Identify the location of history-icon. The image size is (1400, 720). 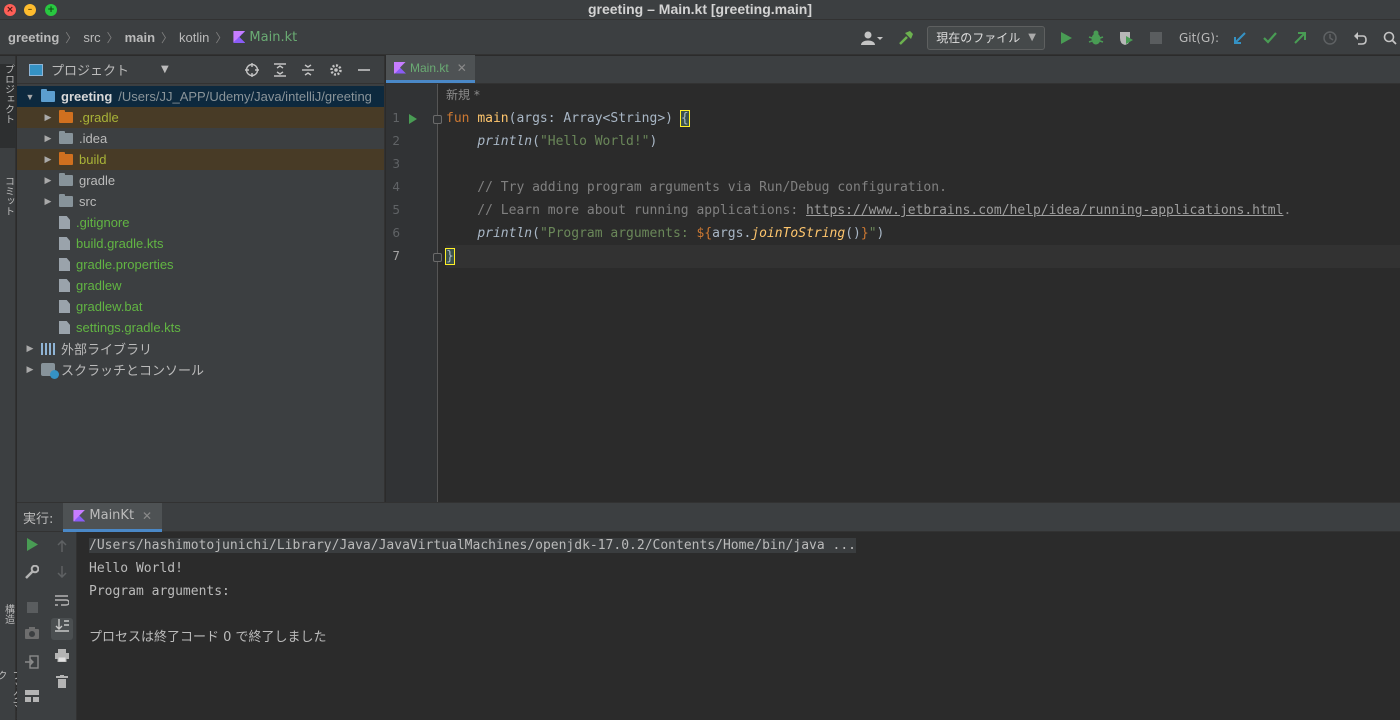
(1330, 38).